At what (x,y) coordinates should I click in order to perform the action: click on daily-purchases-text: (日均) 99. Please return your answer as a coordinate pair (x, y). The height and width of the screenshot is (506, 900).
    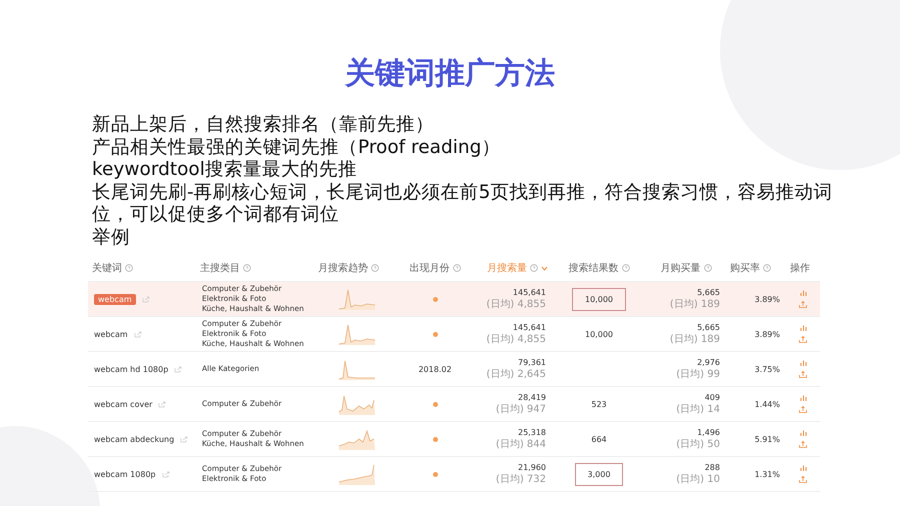
    Looking at the image, I should click on (698, 374).